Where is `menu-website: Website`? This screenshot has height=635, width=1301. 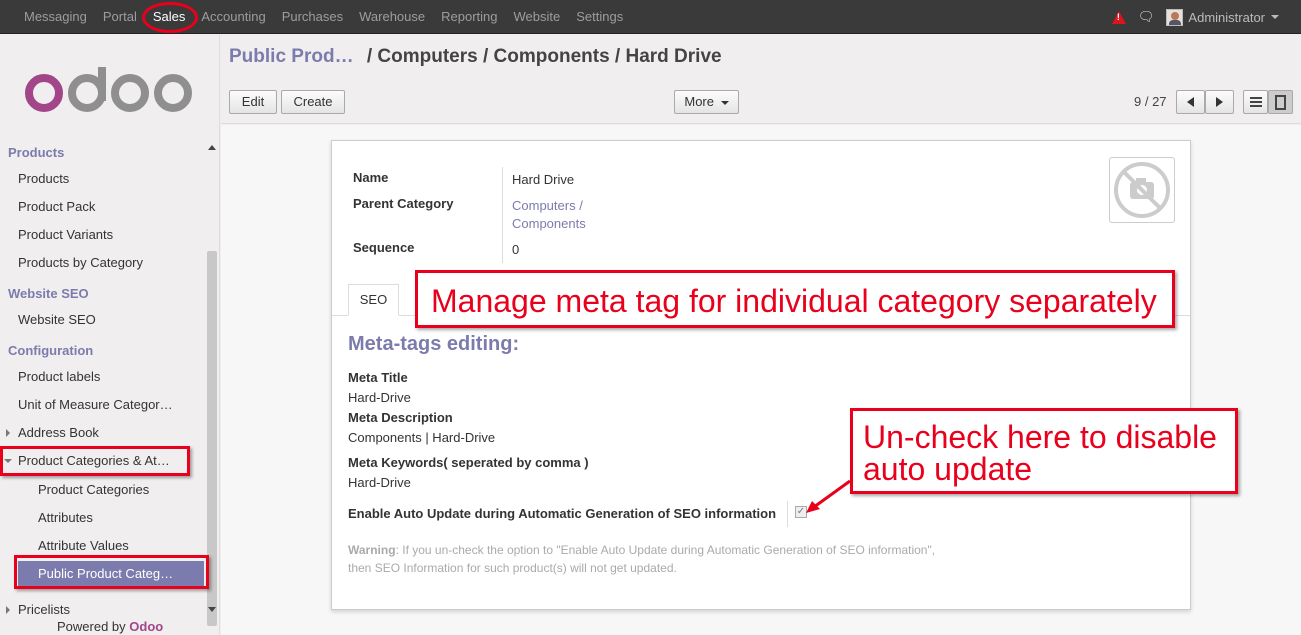
menu-website: Website is located at coordinates (537, 17).